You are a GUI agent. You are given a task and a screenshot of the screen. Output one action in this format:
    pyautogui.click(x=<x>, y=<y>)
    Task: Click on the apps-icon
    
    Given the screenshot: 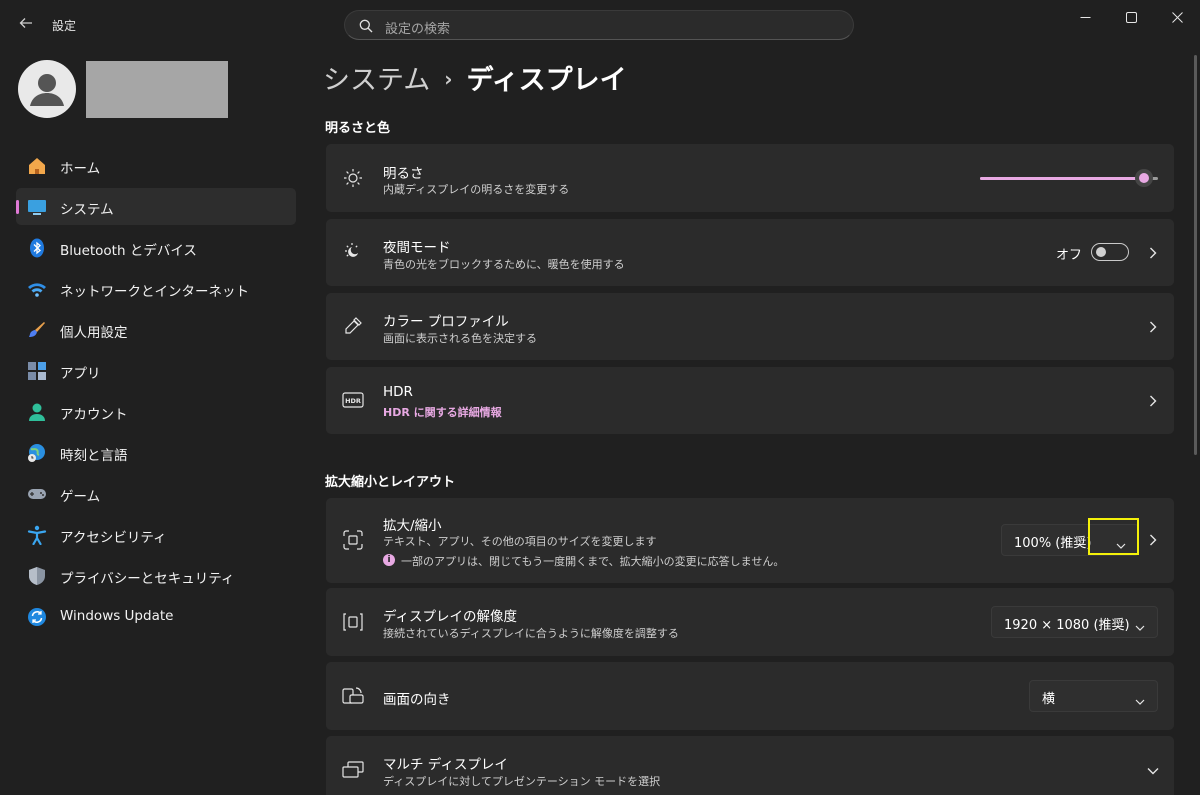 What is the action you would take?
    pyautogui.click(x=37, y=371)
    